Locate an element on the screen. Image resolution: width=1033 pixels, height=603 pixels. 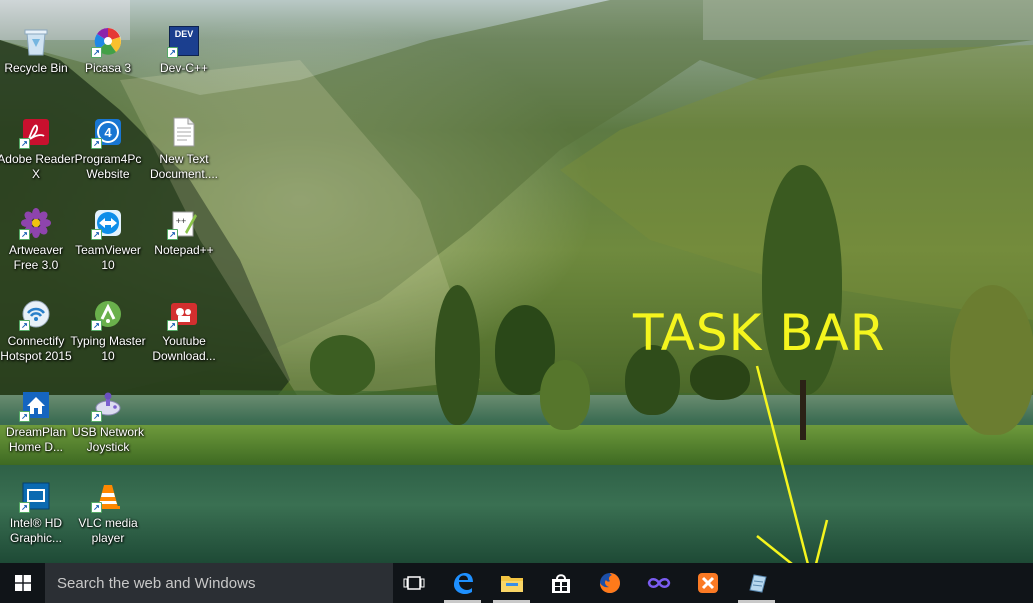
windows-logo-icon is located at coordinates (22, 583).